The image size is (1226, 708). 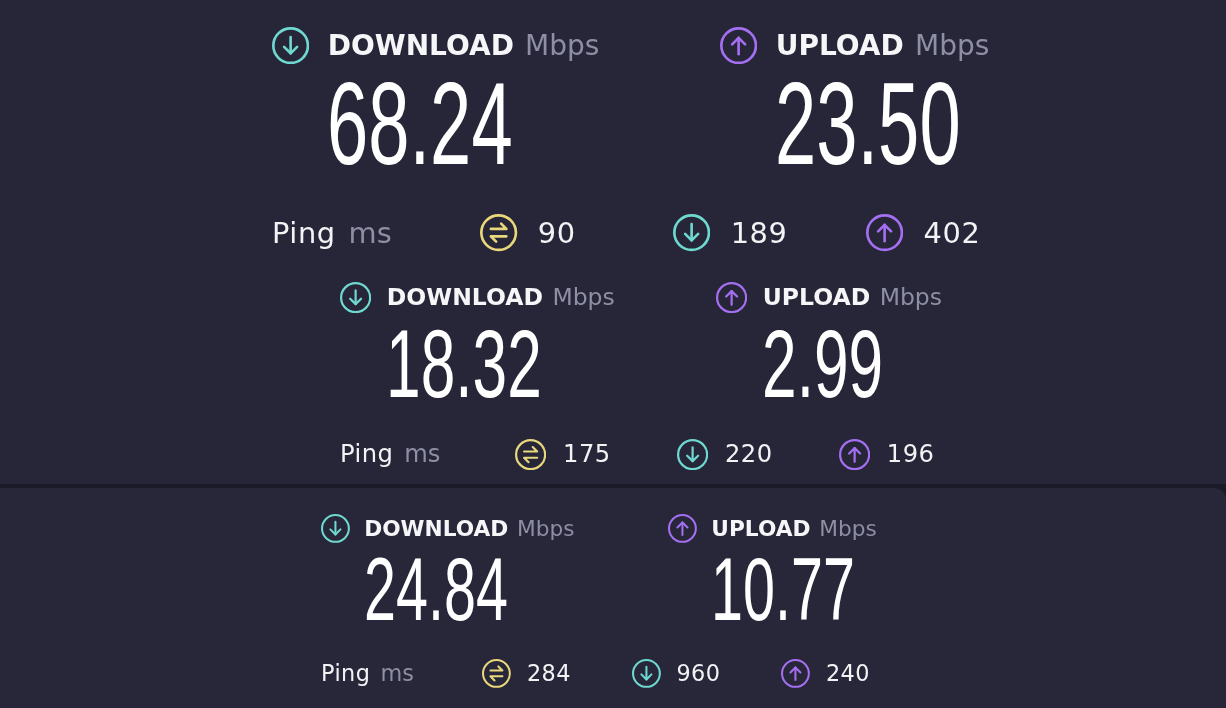 I want to click on latency-value: 240, so click(x=847, y=673).